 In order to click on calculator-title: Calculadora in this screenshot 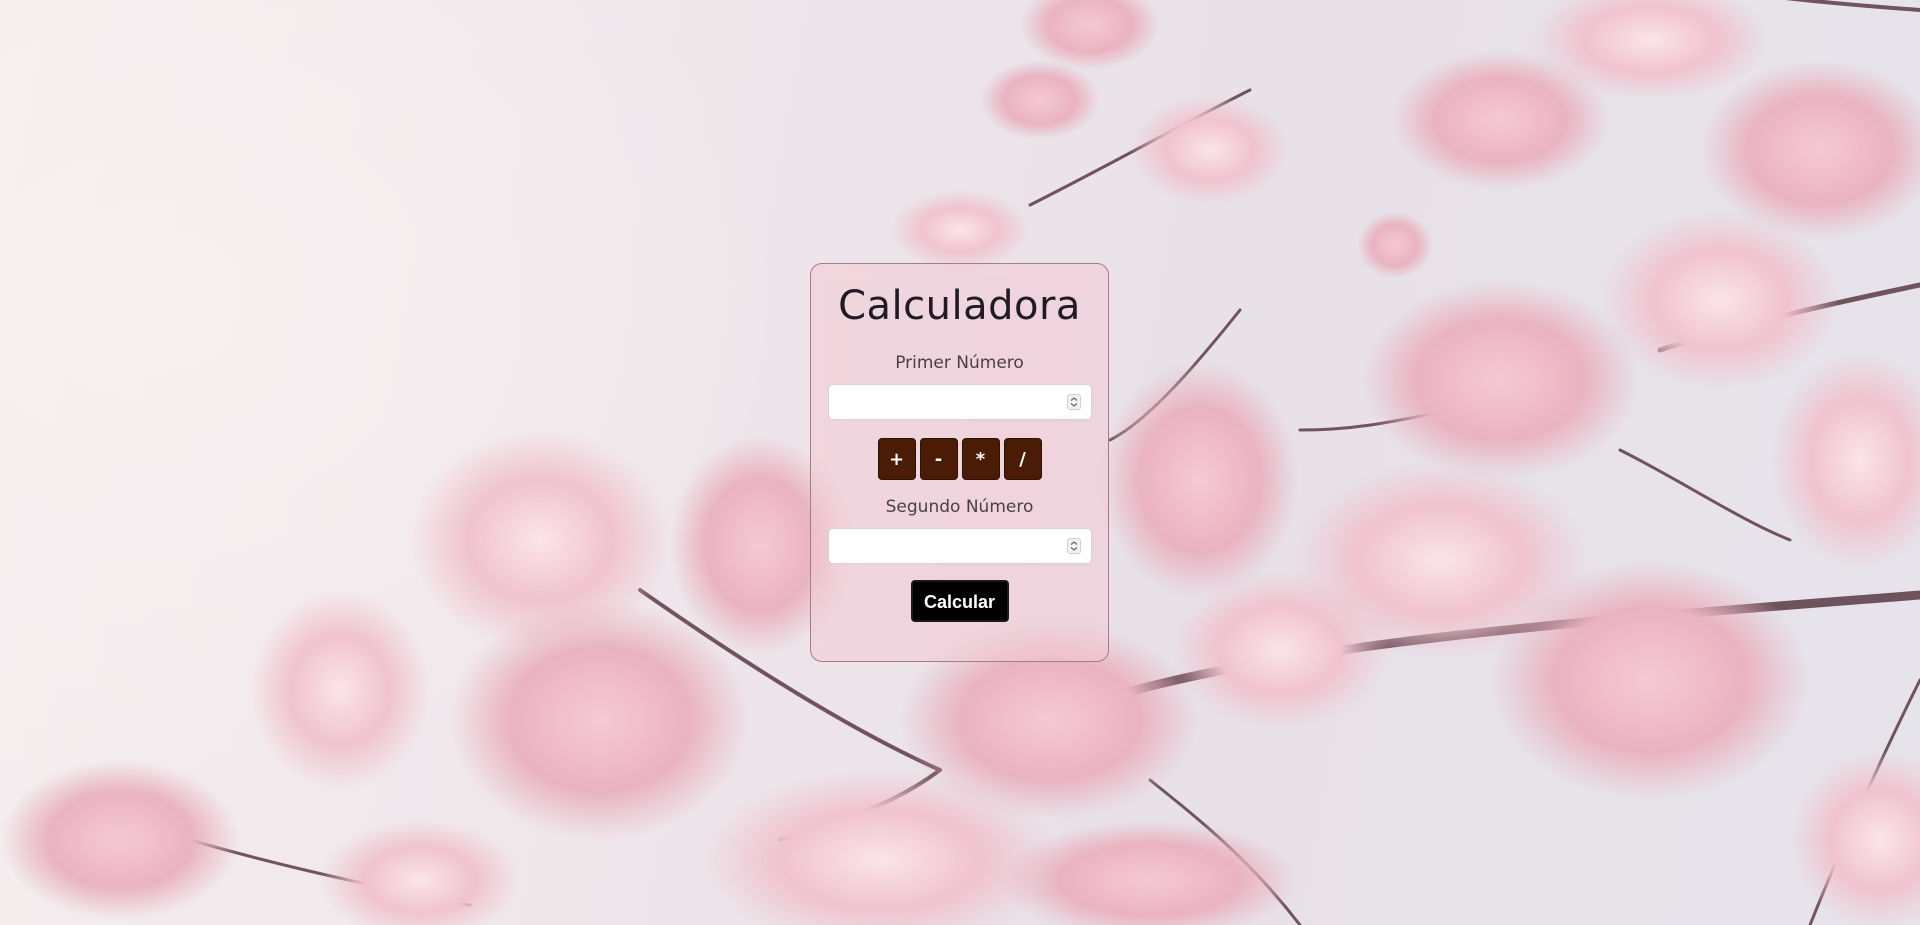, I will do `click(959, 306)`.